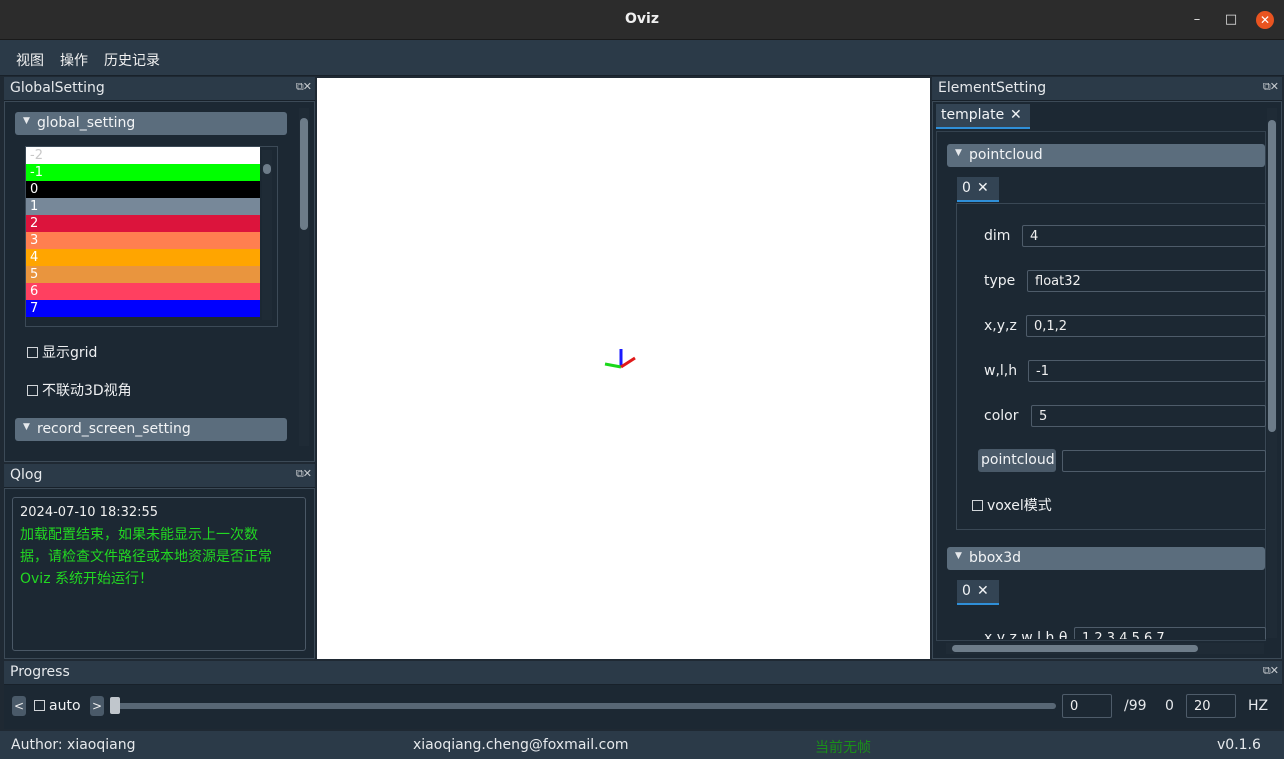  I want to click on frame-value: 0, so click(1074, 706).